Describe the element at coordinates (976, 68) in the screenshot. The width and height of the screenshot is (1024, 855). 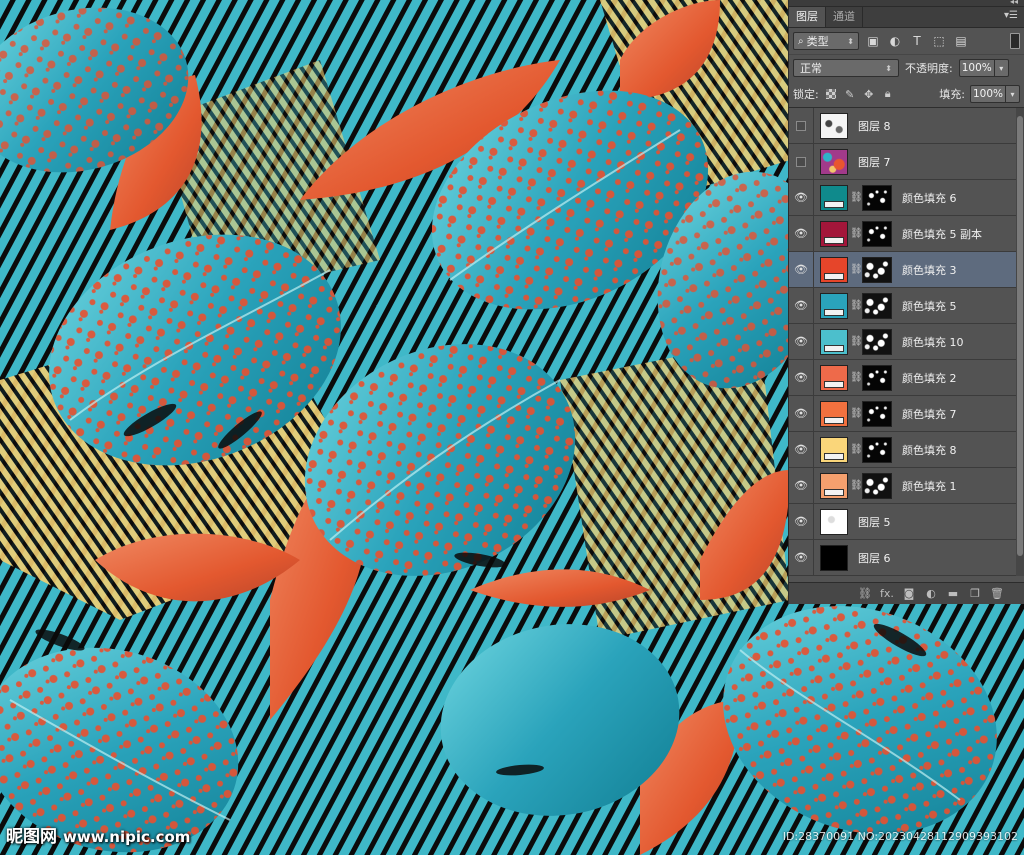
I see `opacity-input: 100%` at that location.